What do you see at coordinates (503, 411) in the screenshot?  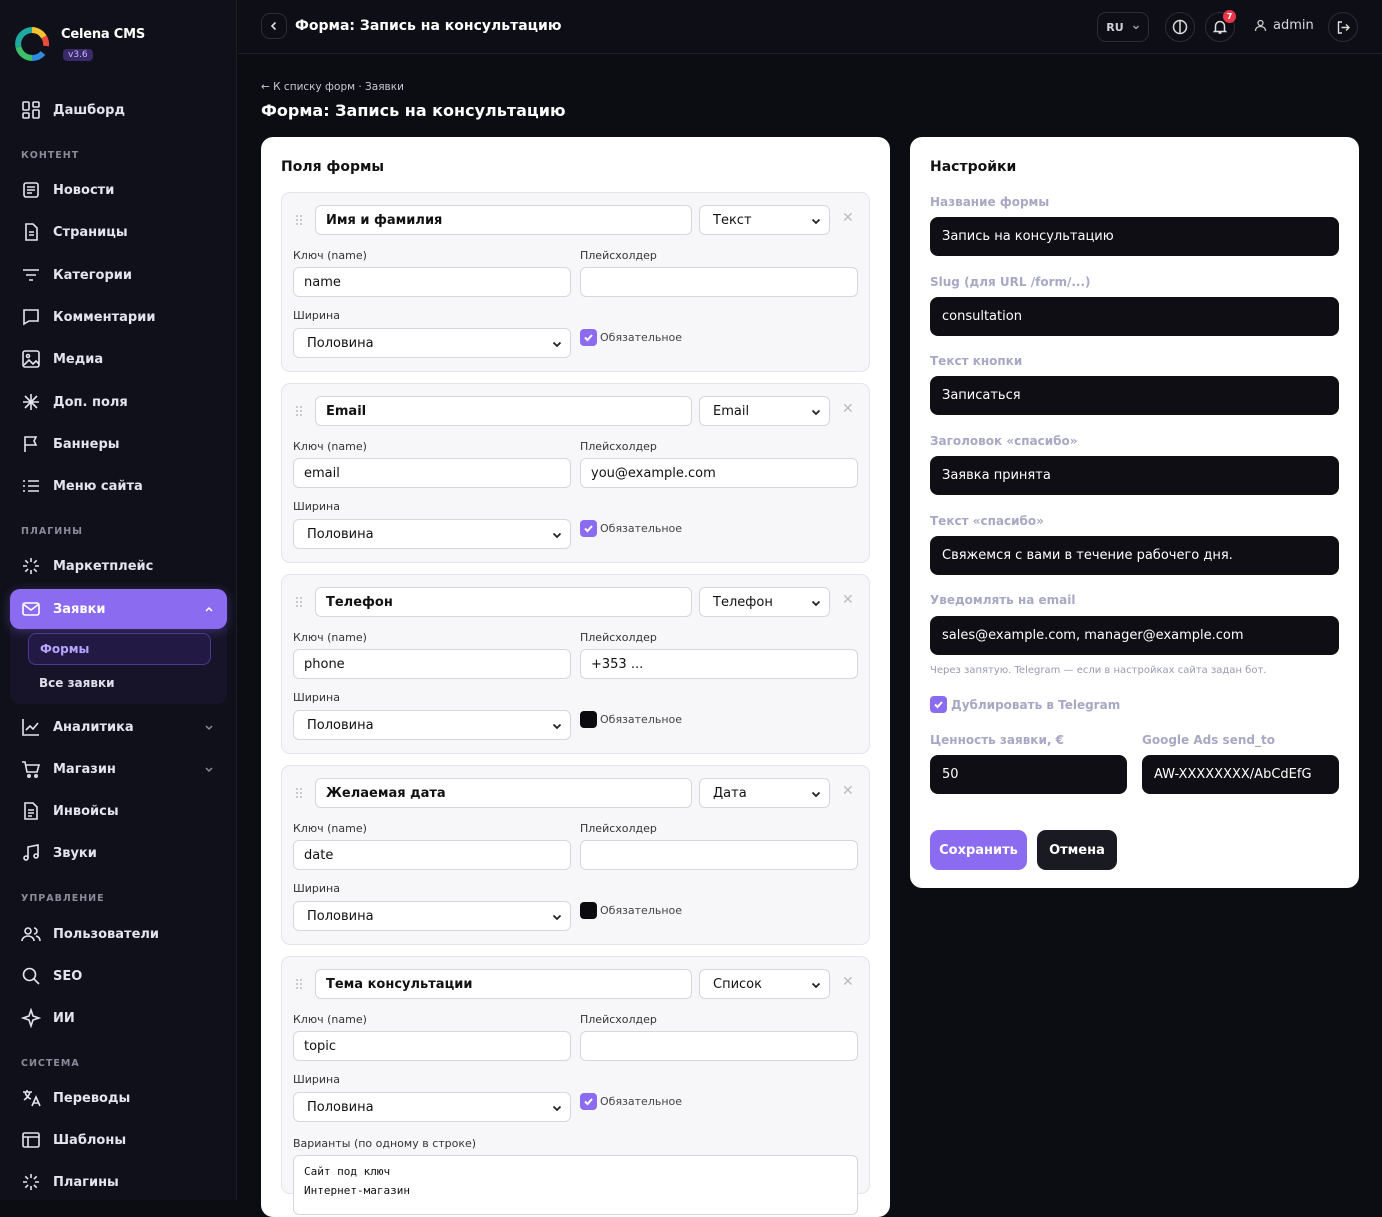 I see `field-label-input: Email` at bounding box center [503, 411].